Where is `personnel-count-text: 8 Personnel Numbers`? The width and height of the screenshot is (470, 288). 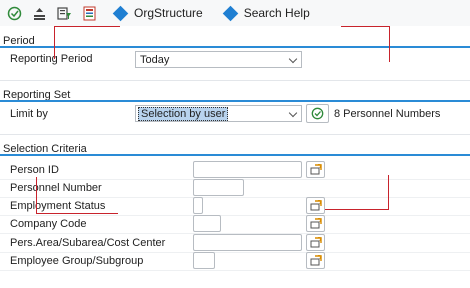 personnel-count-text: 8 Personnel Numbers is located at coordinates (387, 114).